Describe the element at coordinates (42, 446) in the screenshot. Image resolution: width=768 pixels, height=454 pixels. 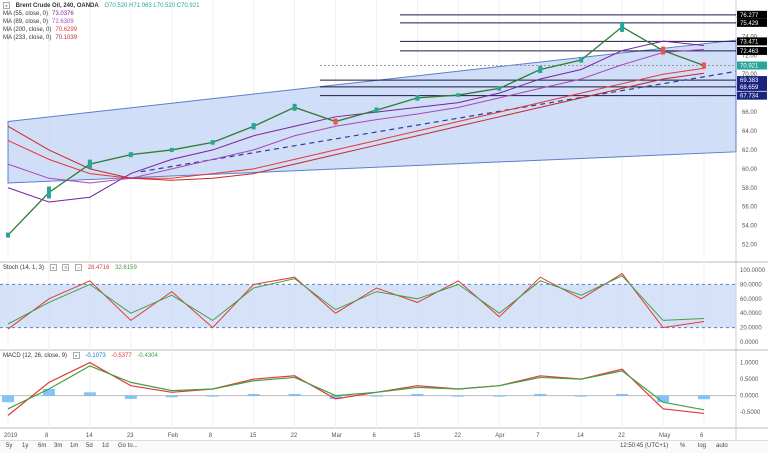
I see `timeframe-button: 6m` at that location.